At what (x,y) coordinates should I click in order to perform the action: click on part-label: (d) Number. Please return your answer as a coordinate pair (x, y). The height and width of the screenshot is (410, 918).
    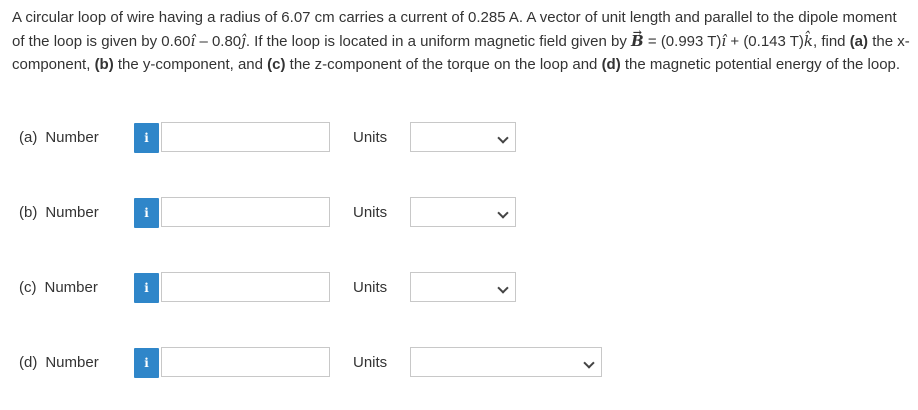
    Looking at the image, I should click on (59, 362).